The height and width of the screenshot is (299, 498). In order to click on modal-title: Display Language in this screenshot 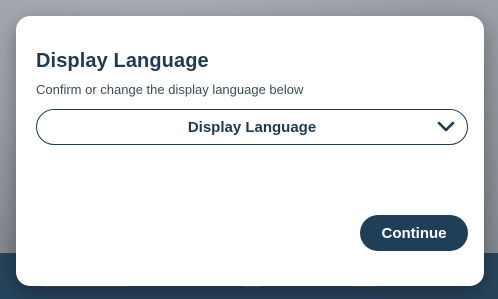, I will do `click(122, 61)`.